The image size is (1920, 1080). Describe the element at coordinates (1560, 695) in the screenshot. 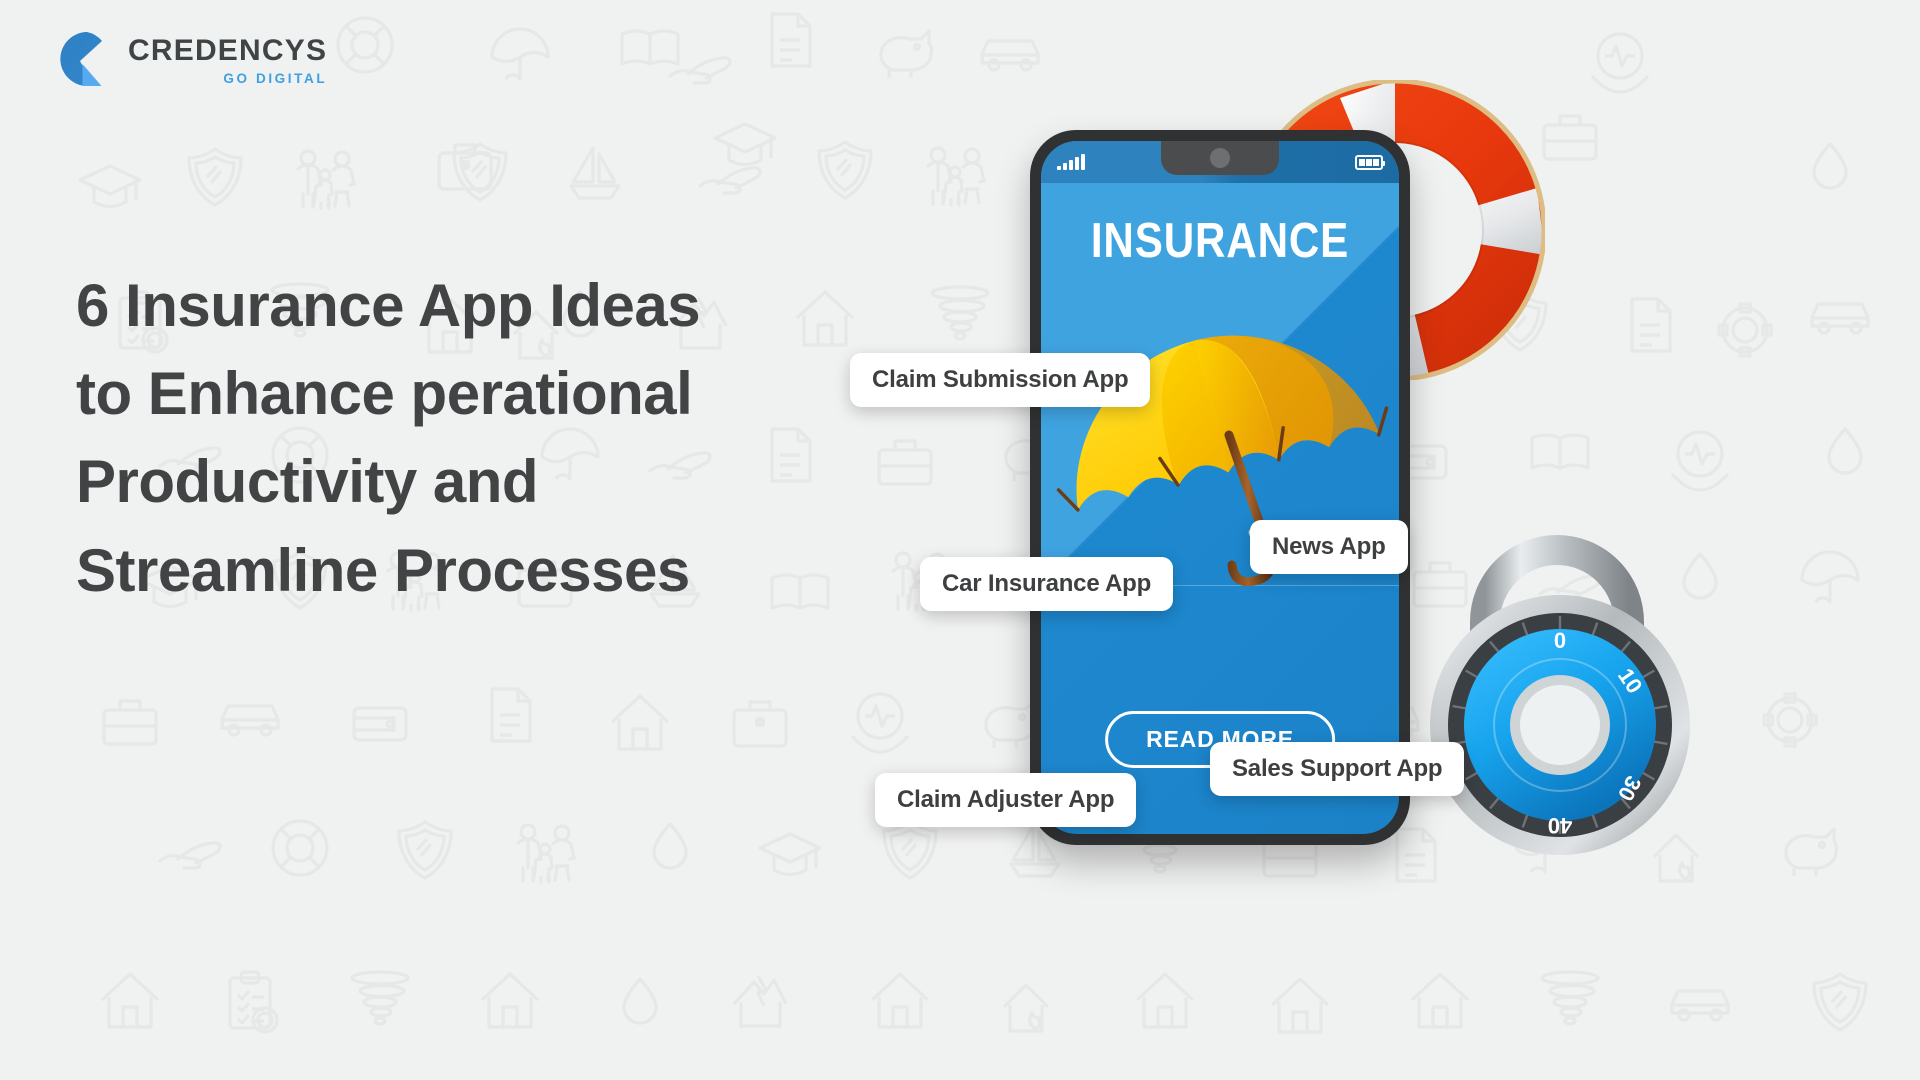

I see `combination-padlock-icon: 0 10 30 40` at that location.